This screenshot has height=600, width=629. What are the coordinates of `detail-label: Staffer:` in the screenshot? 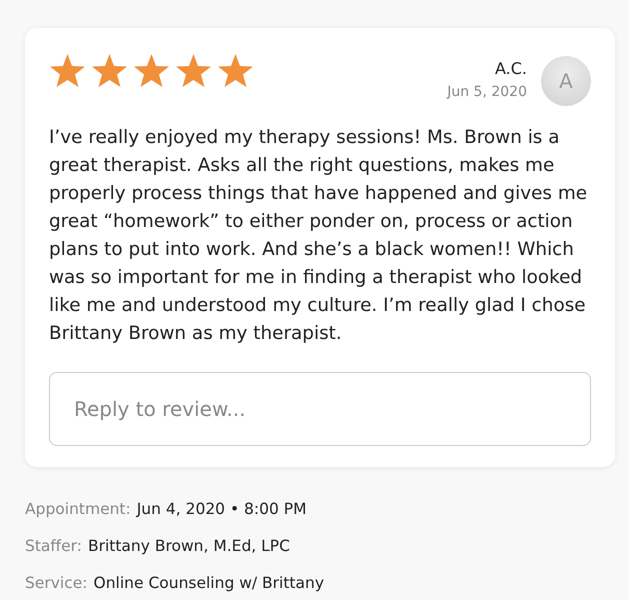 It's located at (53, 546).